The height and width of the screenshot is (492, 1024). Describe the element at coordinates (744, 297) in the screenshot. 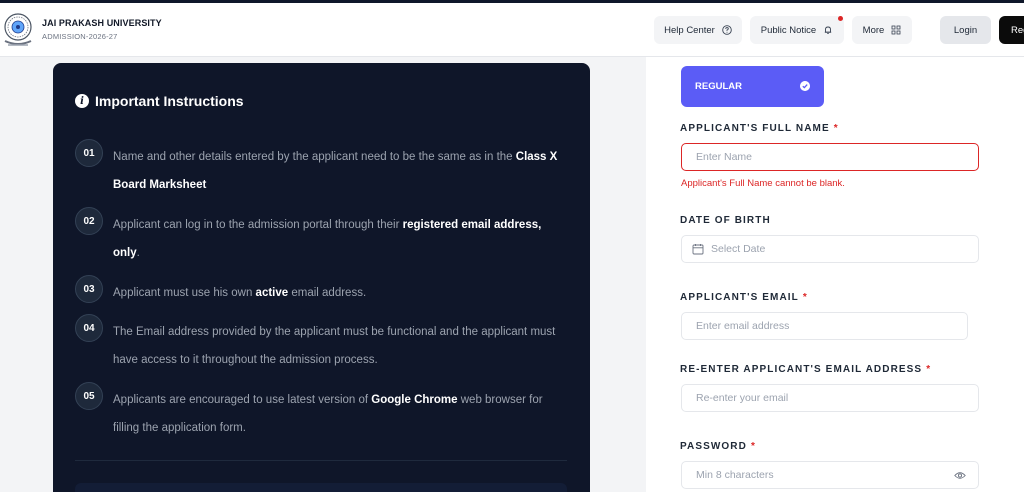

I see `email-label: APPLICANT'S EMAIL *` at that location.